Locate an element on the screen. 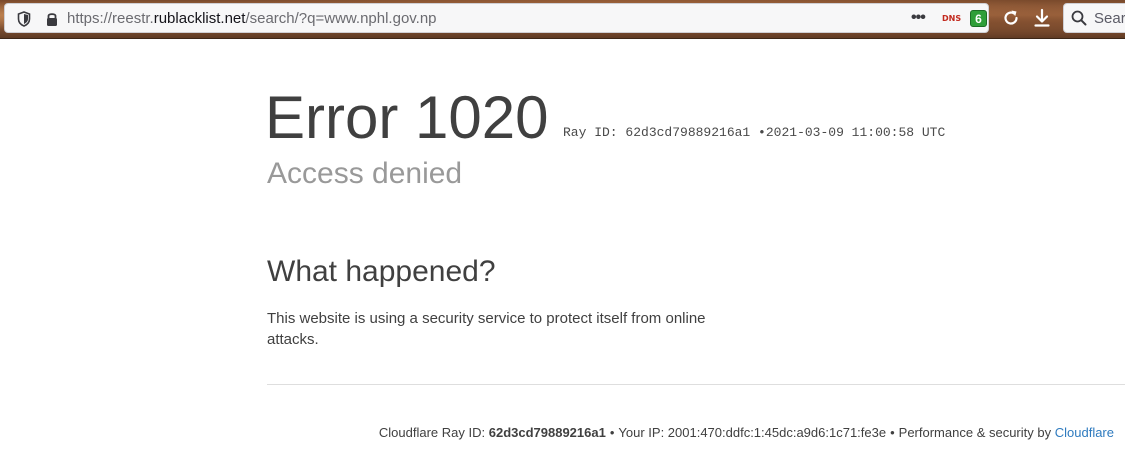 This screenshot has width=1125, height=458. footer-performance-text: Performance & security by is located at coordinates (975, 432).